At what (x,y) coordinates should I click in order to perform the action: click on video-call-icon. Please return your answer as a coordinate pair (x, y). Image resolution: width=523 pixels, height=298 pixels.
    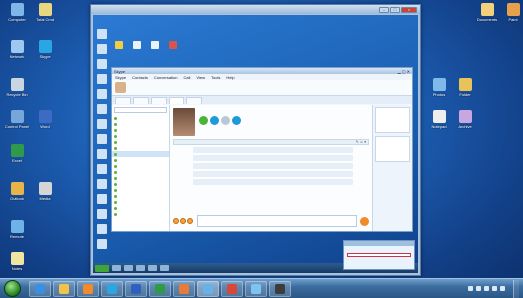
    Looking at the image, I should click on (214, 120).